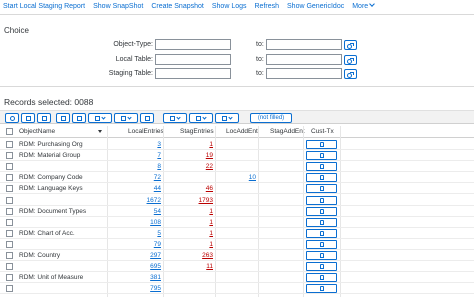 The image size is (474, 297). Describe the element at coordinates (126, 118) in the screenshot. I see `sum-button` at that location.